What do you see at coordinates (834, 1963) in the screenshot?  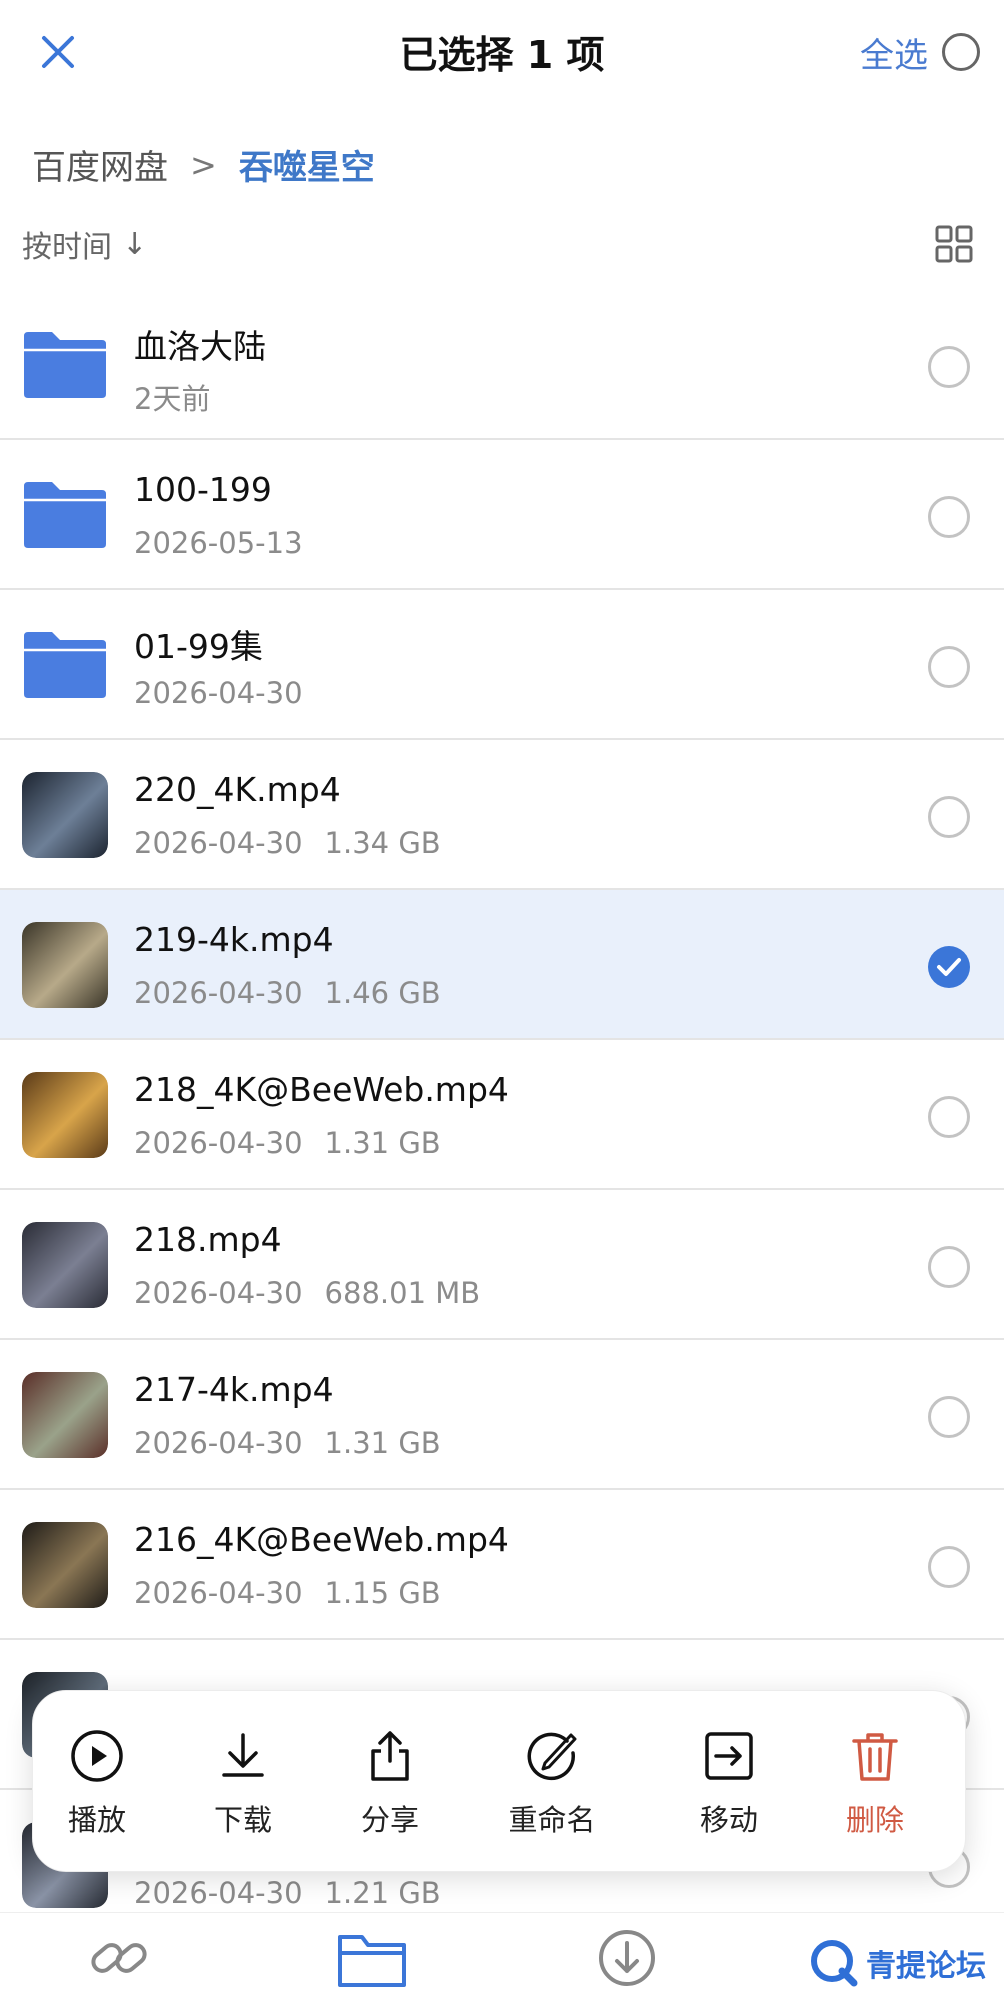 I see `watermark-logo-icon` at bounding box center [834, 1963].